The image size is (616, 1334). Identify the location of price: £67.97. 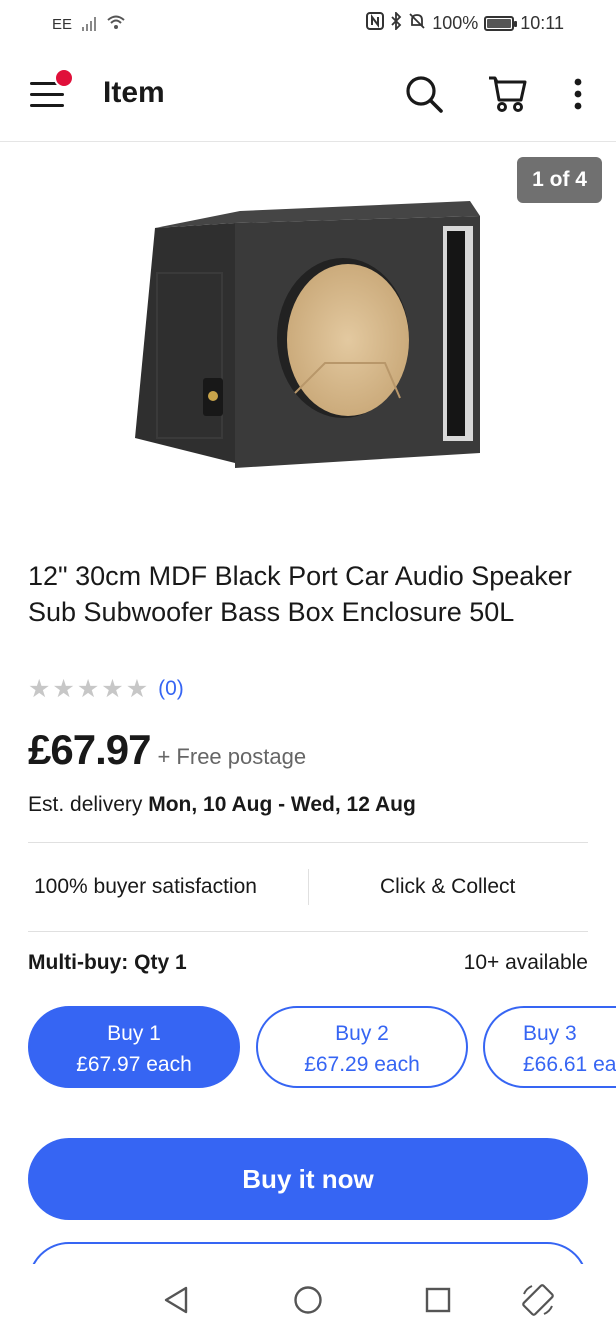
(89, 749).